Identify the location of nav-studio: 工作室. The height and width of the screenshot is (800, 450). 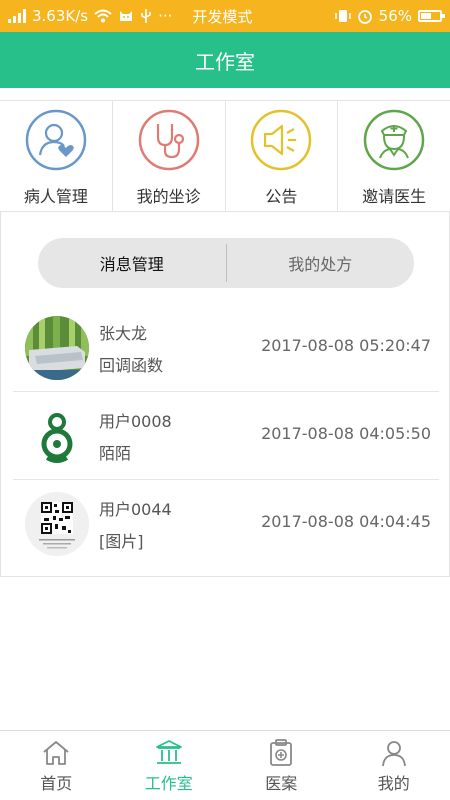
(169, 765).